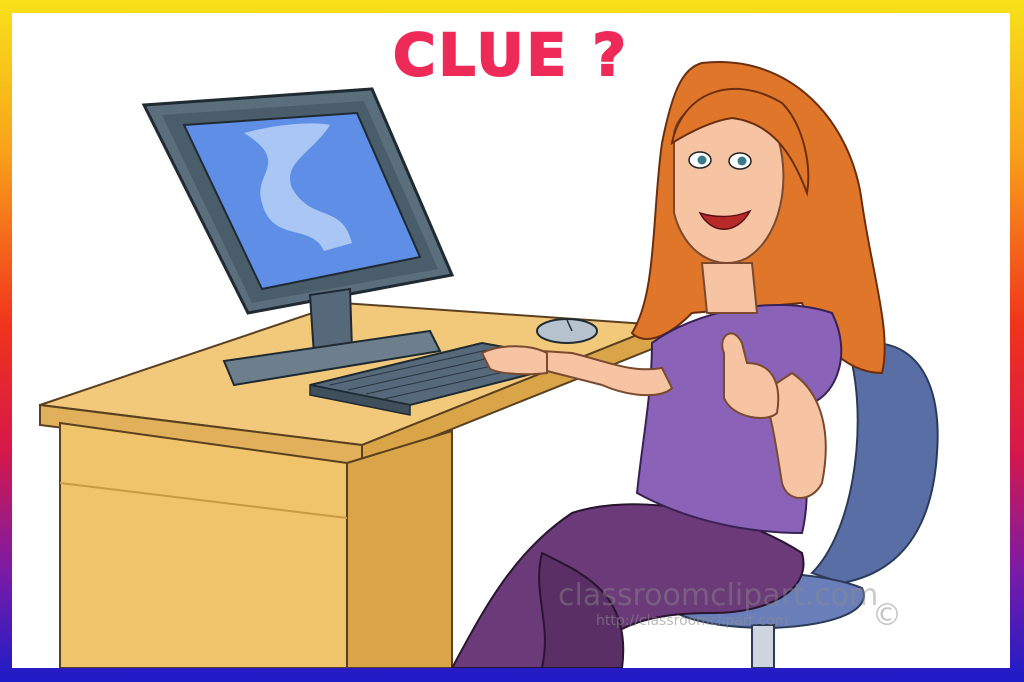 The image size is (1024, 682). Describe the element at coordinates (887, 615) in the screenshot. I see `copyright-icon: ©` at that location.